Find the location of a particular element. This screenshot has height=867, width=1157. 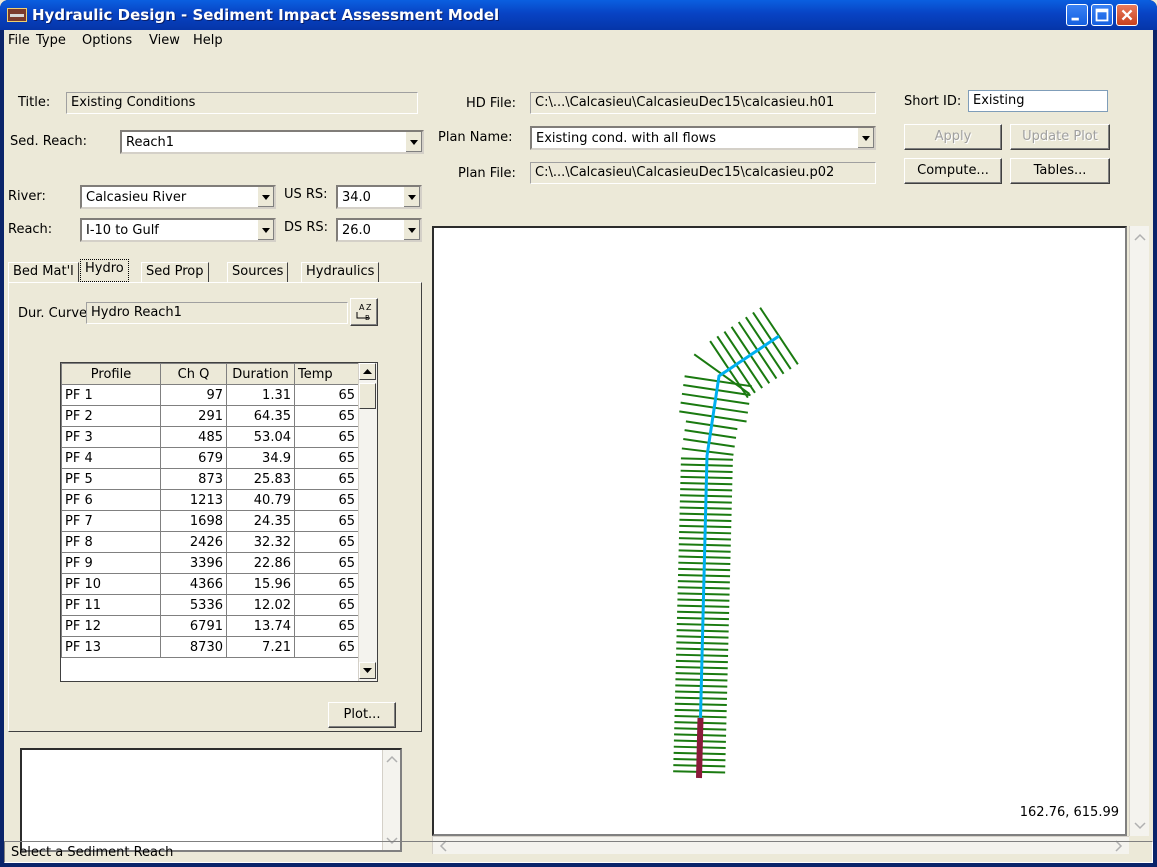

profile-cell: PF 9 is located at coordinates (111, 563).